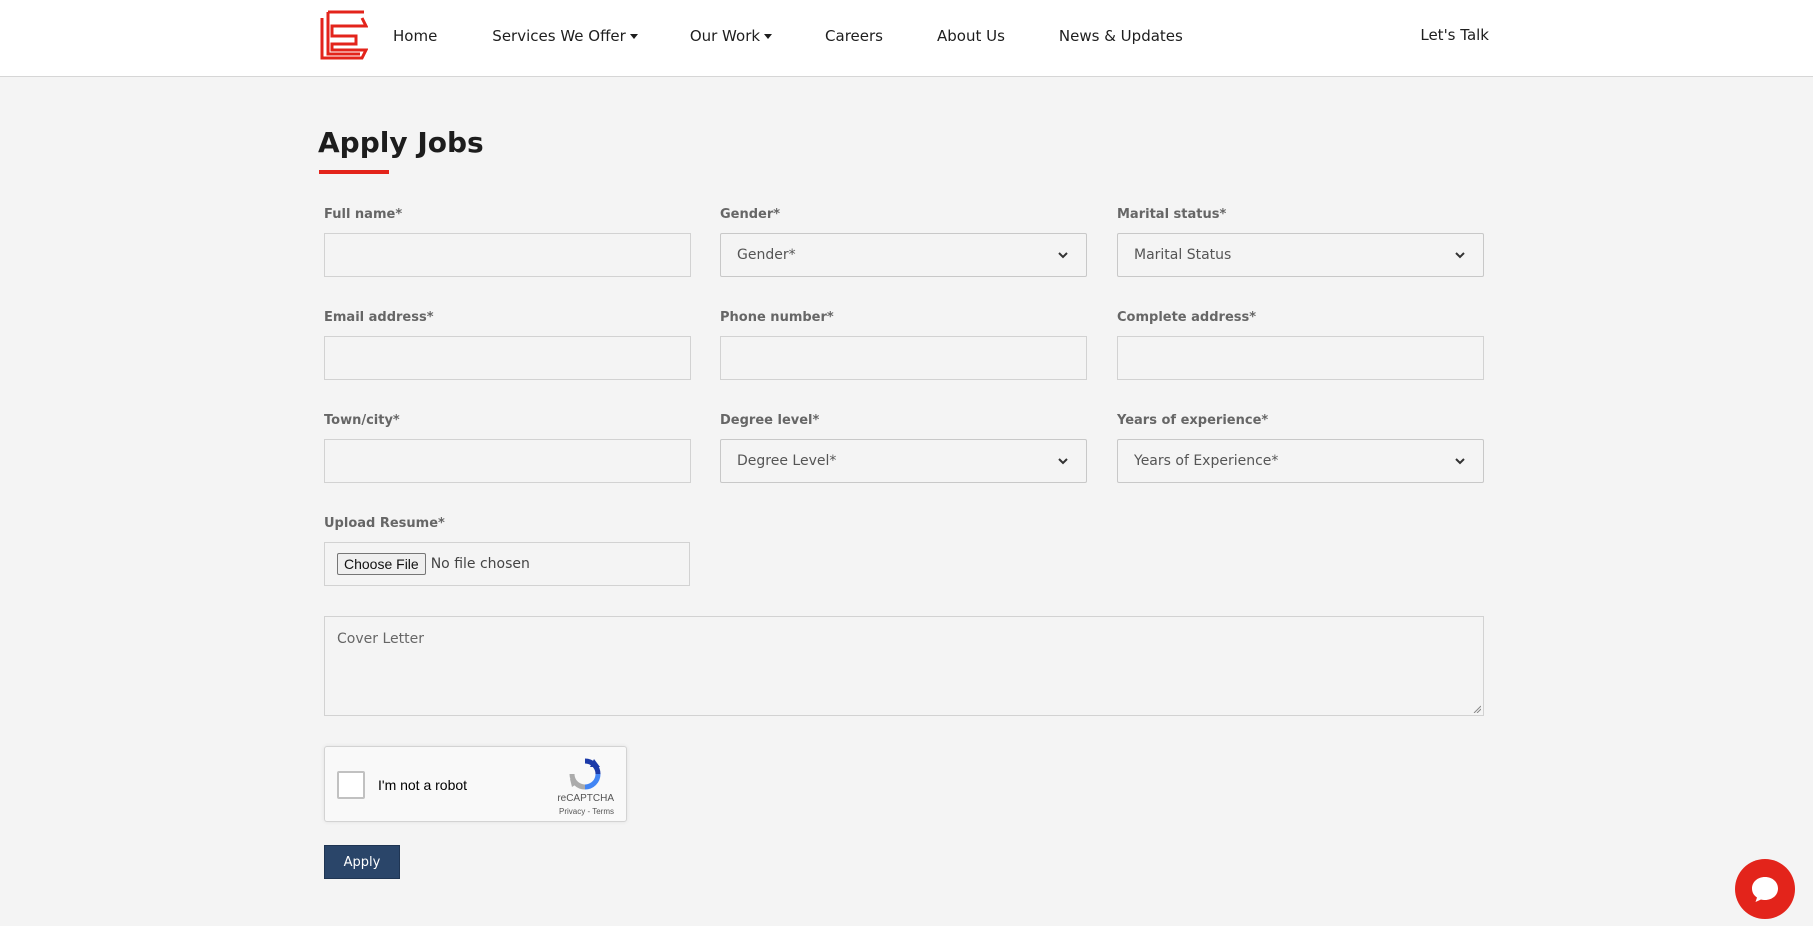 The height and width of the screenshot is (926, 1813). Describe the element at coordinates (770, 420) in the screenshot. I see `degree-label: Degree level*` at that location.